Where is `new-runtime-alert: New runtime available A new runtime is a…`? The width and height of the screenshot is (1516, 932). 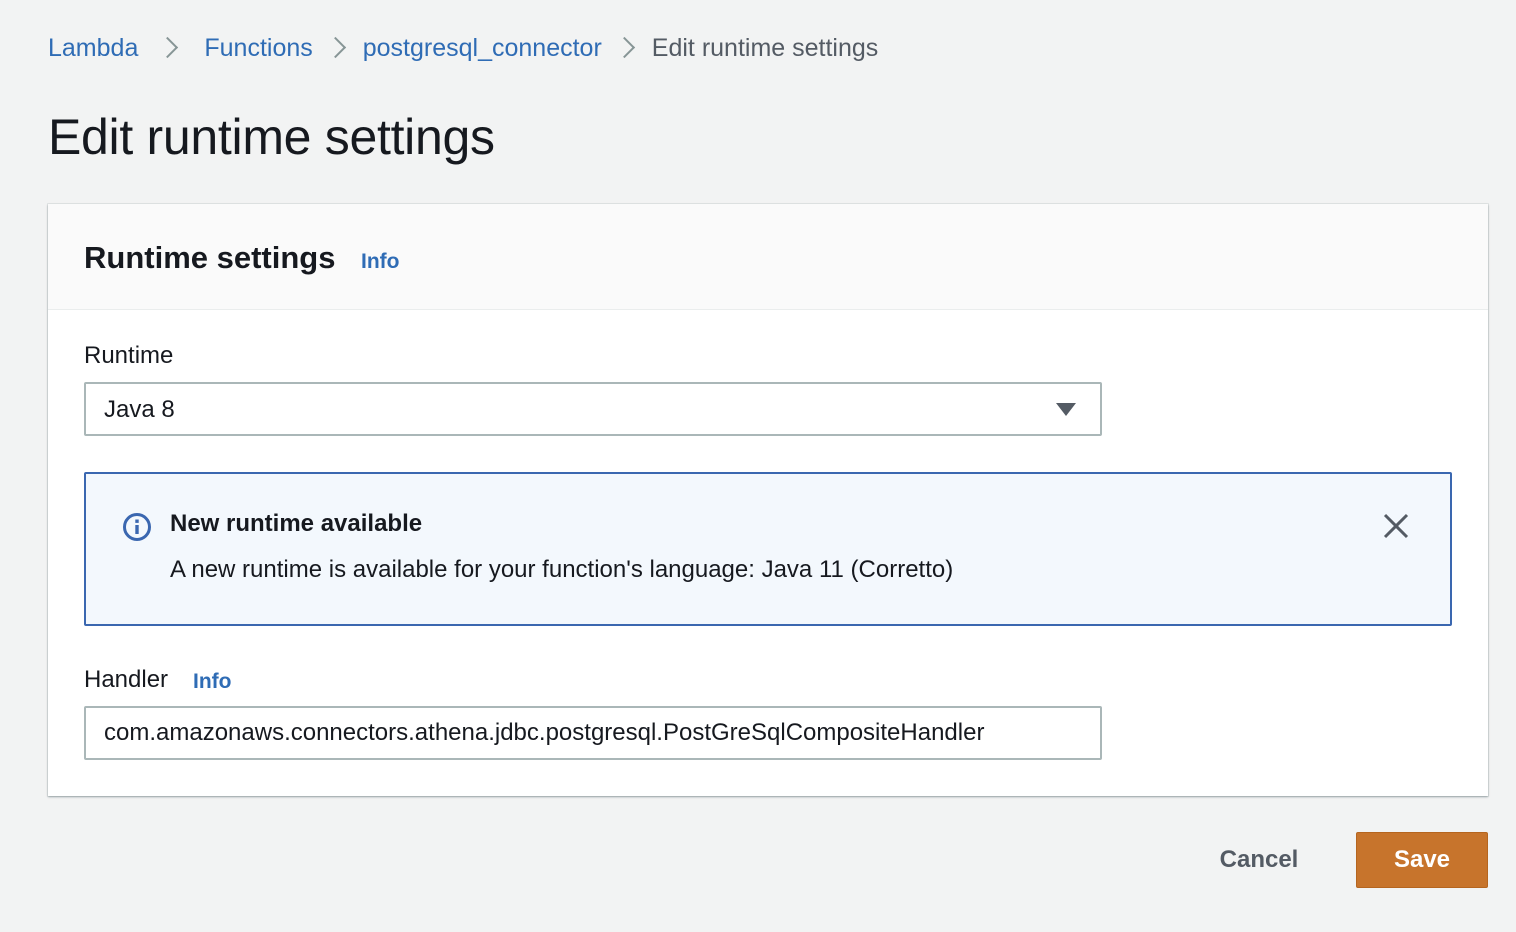 new-runtime-alert: New runtime available A new runtime is a… is located at coordinates (768, 549).